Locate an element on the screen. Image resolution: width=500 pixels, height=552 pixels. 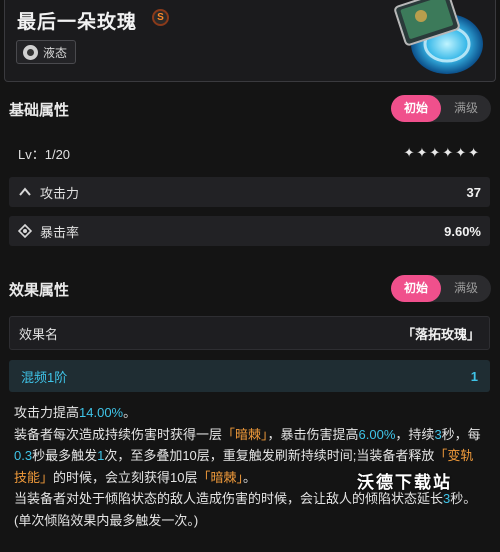
base-attributes-title: 基础属性 is located at coordinates (39, 110).